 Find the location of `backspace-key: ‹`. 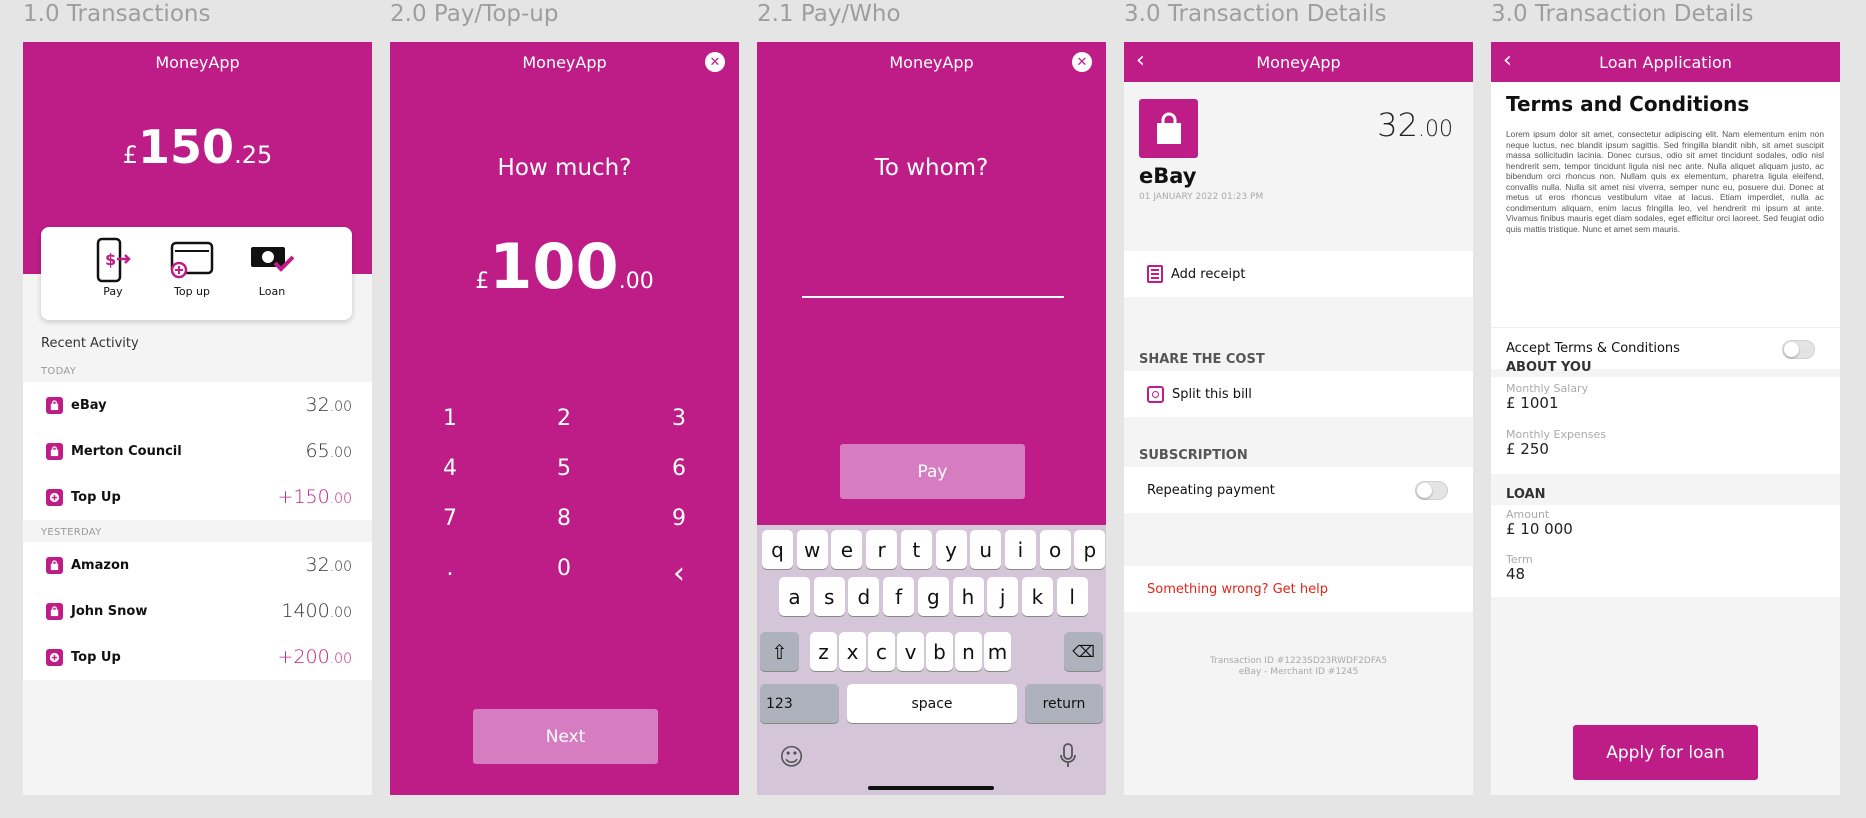

backspace-key: ‹ is located at coordinates (679, 573).